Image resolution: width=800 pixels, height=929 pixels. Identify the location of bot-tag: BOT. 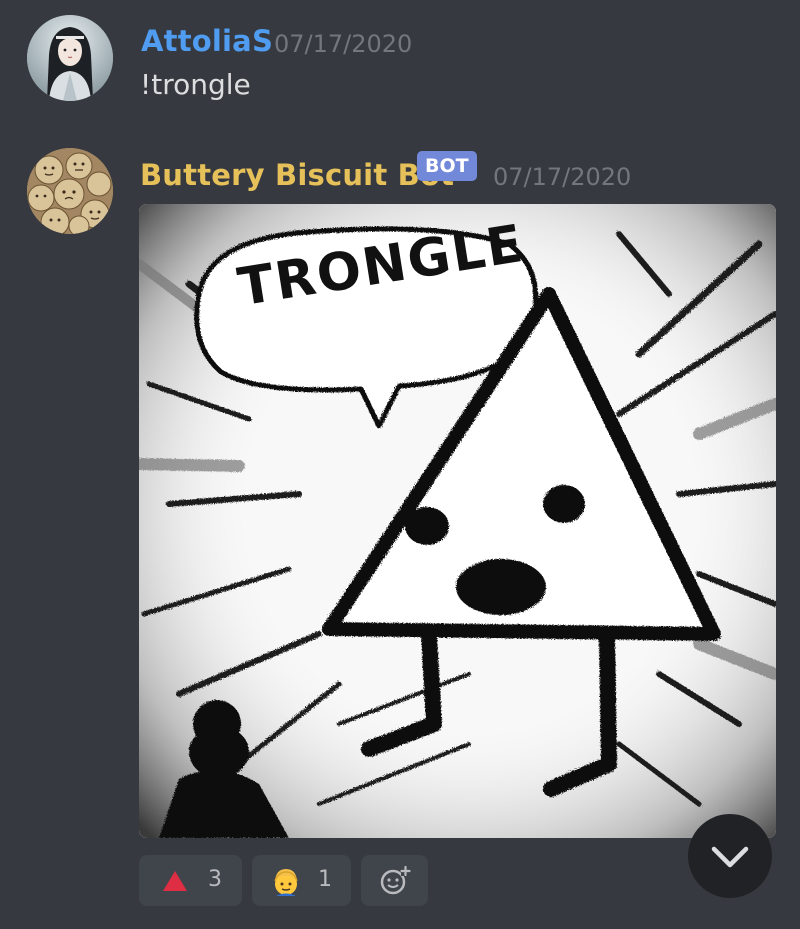
(447, 166).